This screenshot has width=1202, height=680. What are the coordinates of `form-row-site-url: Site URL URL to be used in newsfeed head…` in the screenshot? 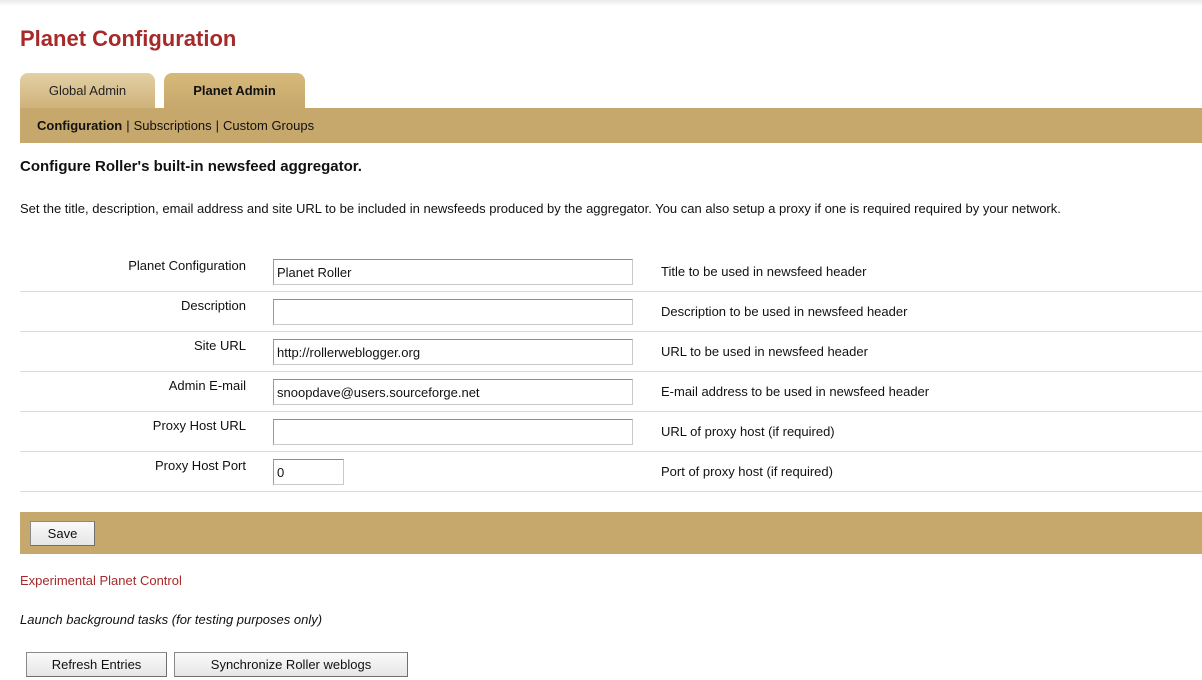 It's located at (611, 352).